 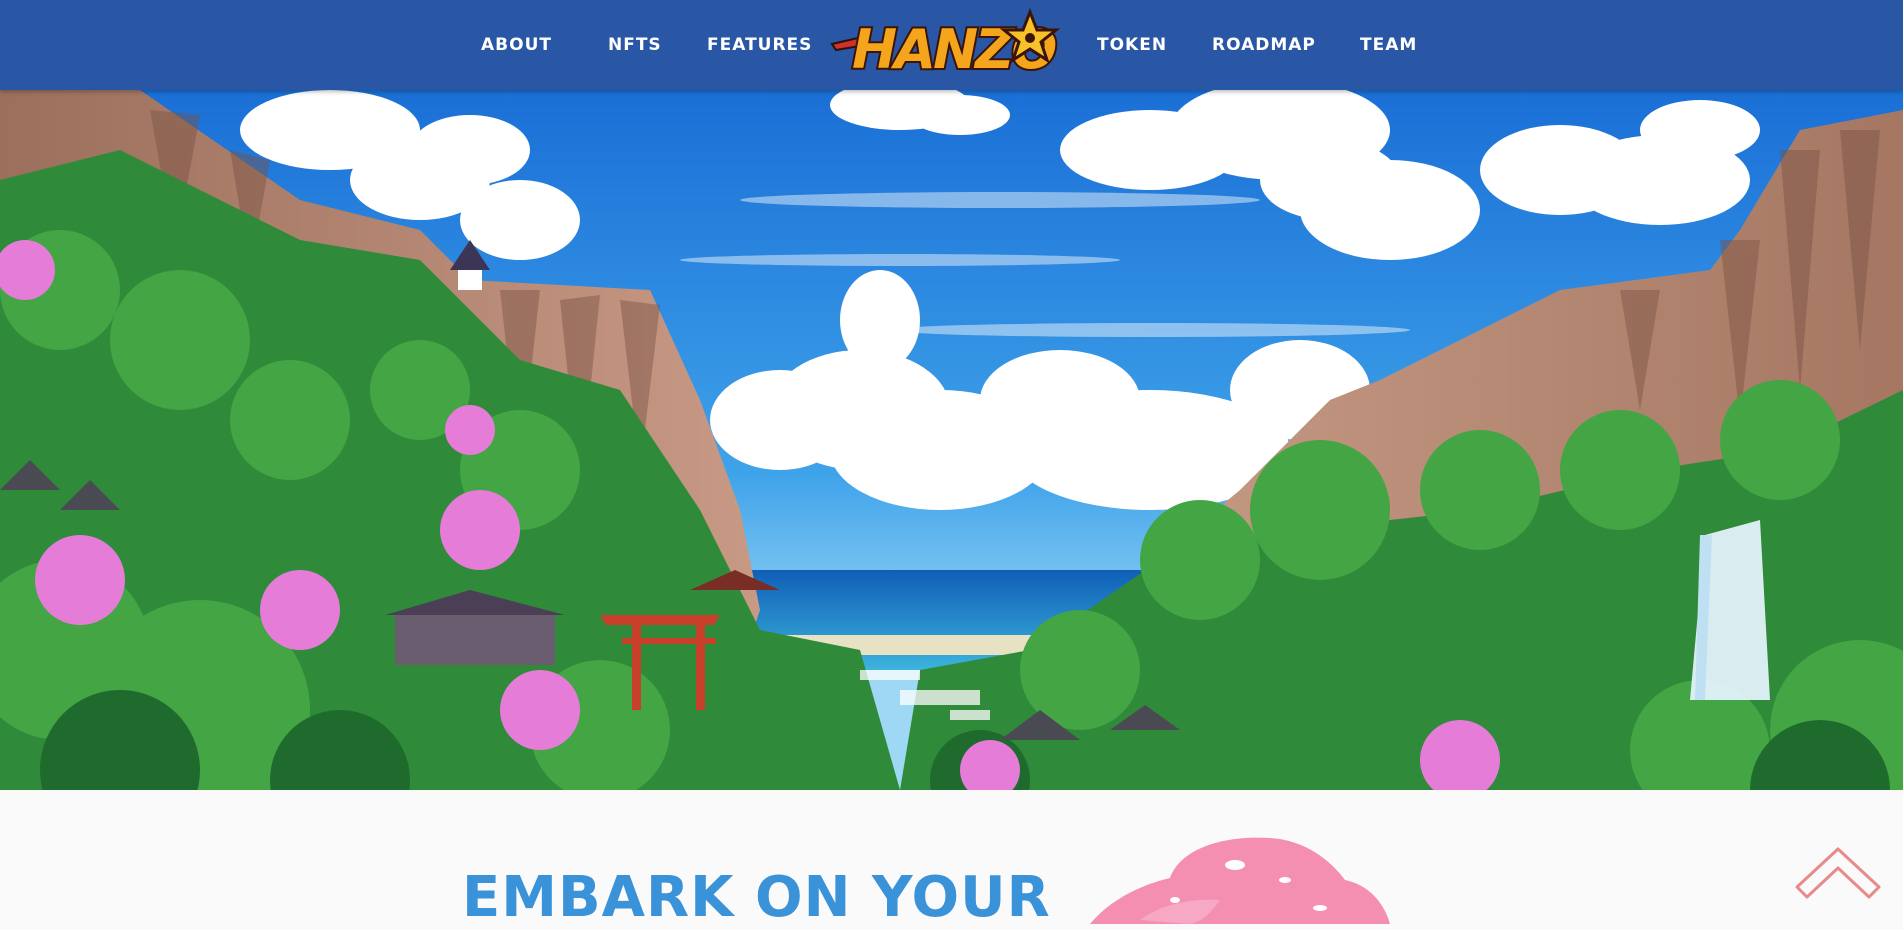 I want to click on nav-link-features: FEATURES, so click(x=759, y=45).